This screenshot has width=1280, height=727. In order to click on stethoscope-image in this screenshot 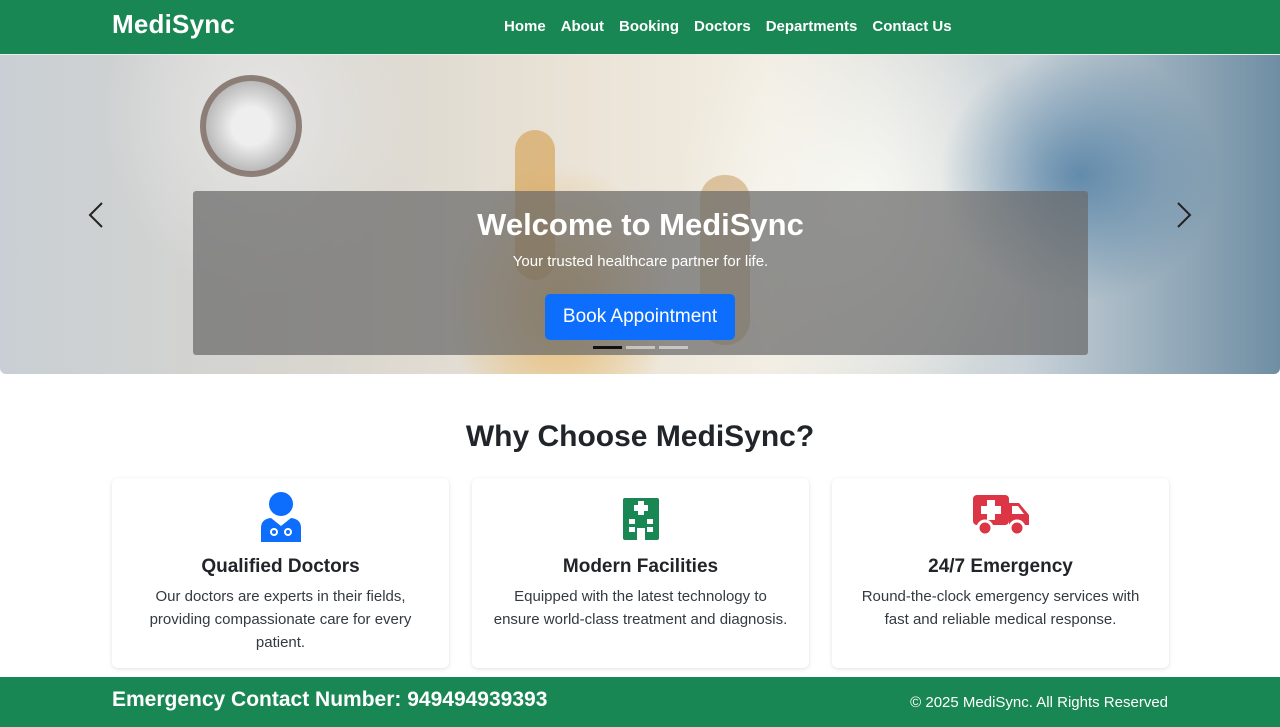, I will do `click(251, 126)`.